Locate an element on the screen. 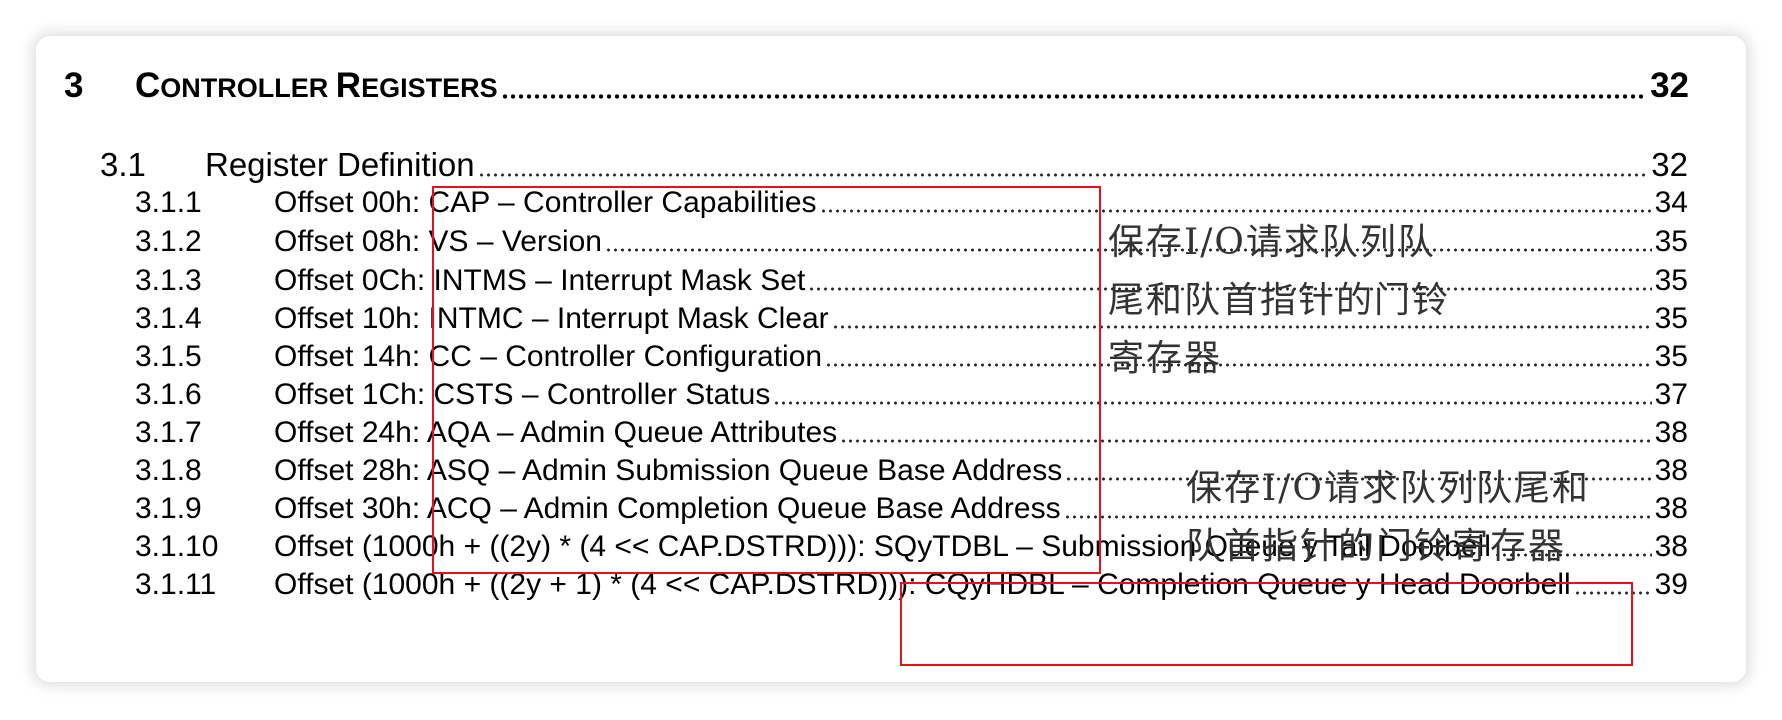  entry-page: 34 is located at coordinates (1671, 202).